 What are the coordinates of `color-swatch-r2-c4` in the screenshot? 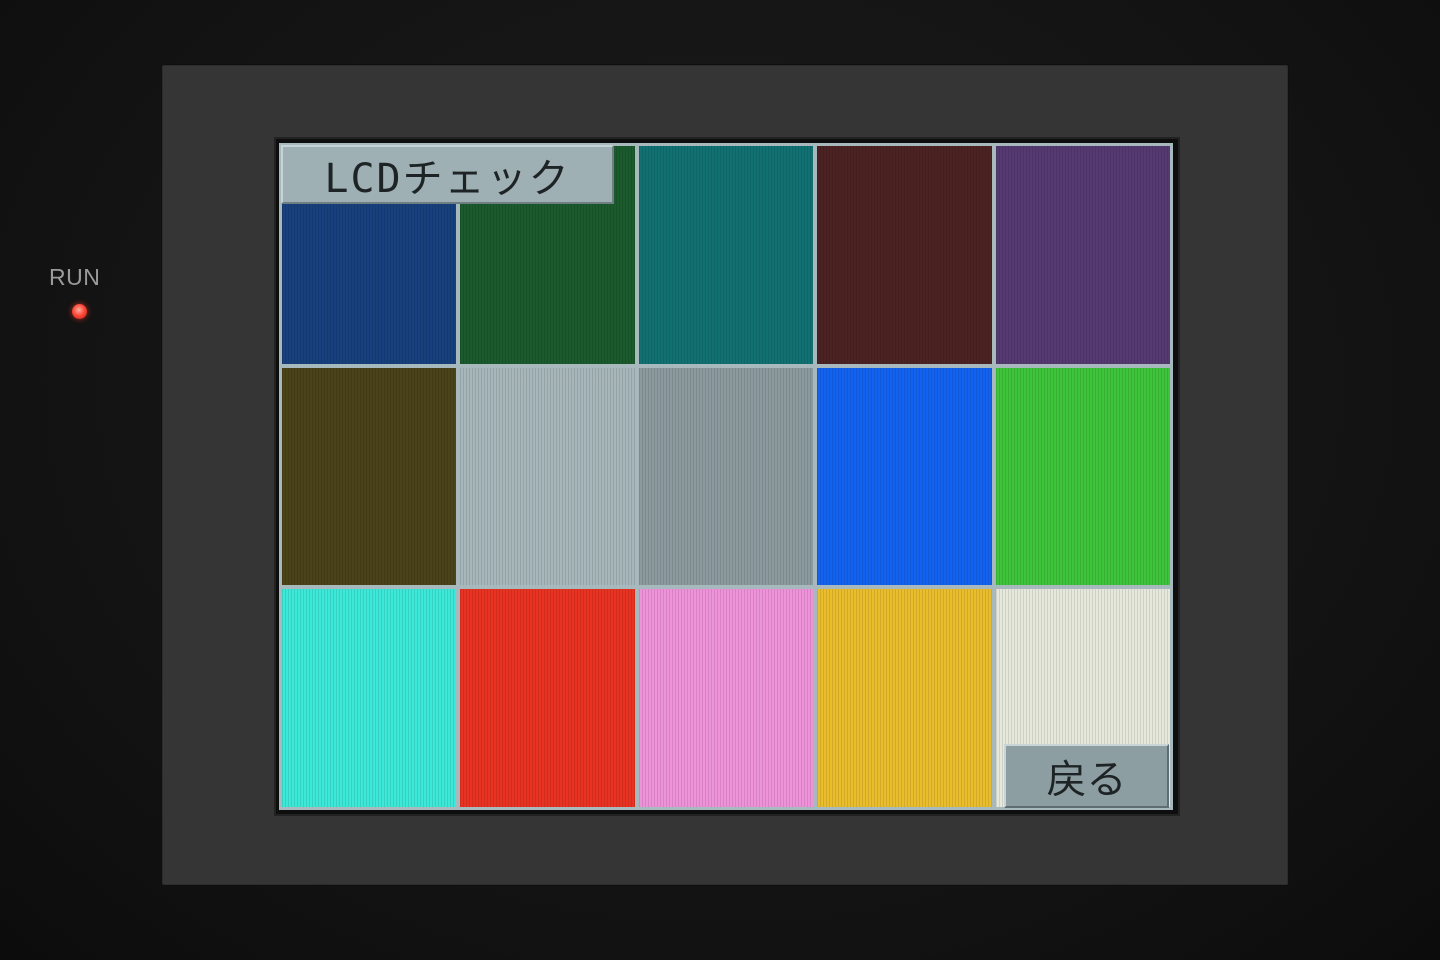 It's located at (904, 476).